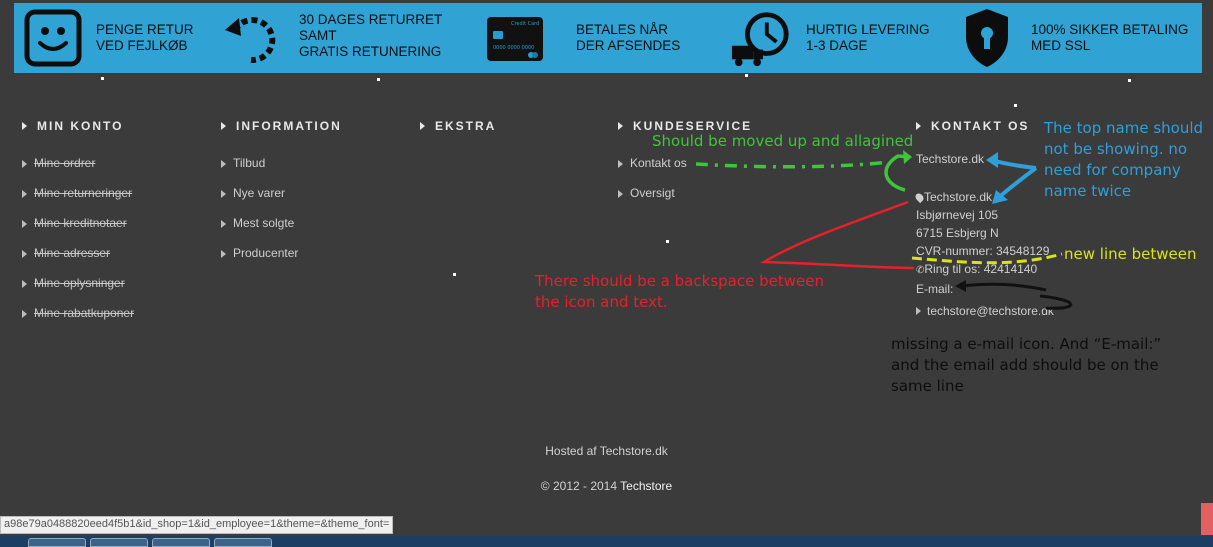 This screenshot has height=547, width=1213. Describe the element at coordinates (1207, 519) in the screenshot. I see `corner-marker` at that location.